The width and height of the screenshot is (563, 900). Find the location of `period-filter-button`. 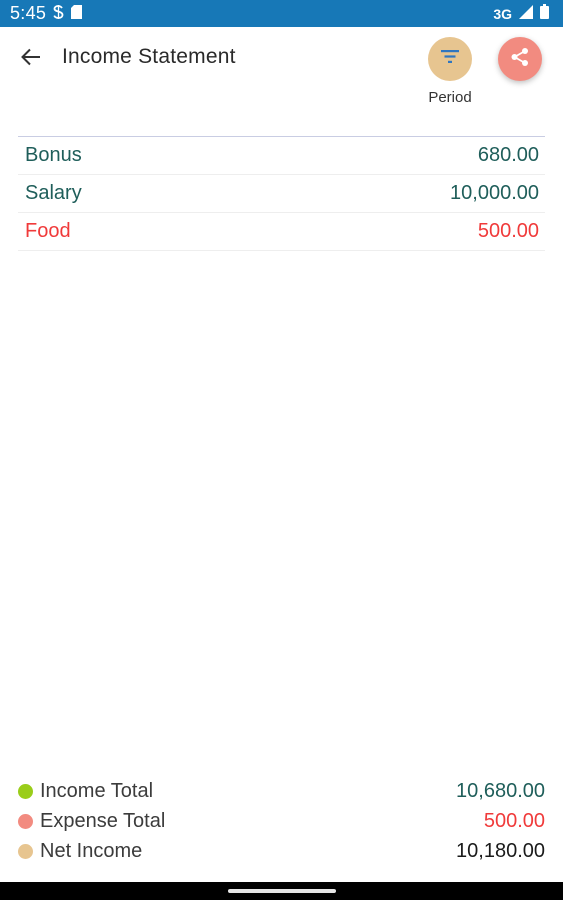

period-filter-button is located at coordinates (450, 59).